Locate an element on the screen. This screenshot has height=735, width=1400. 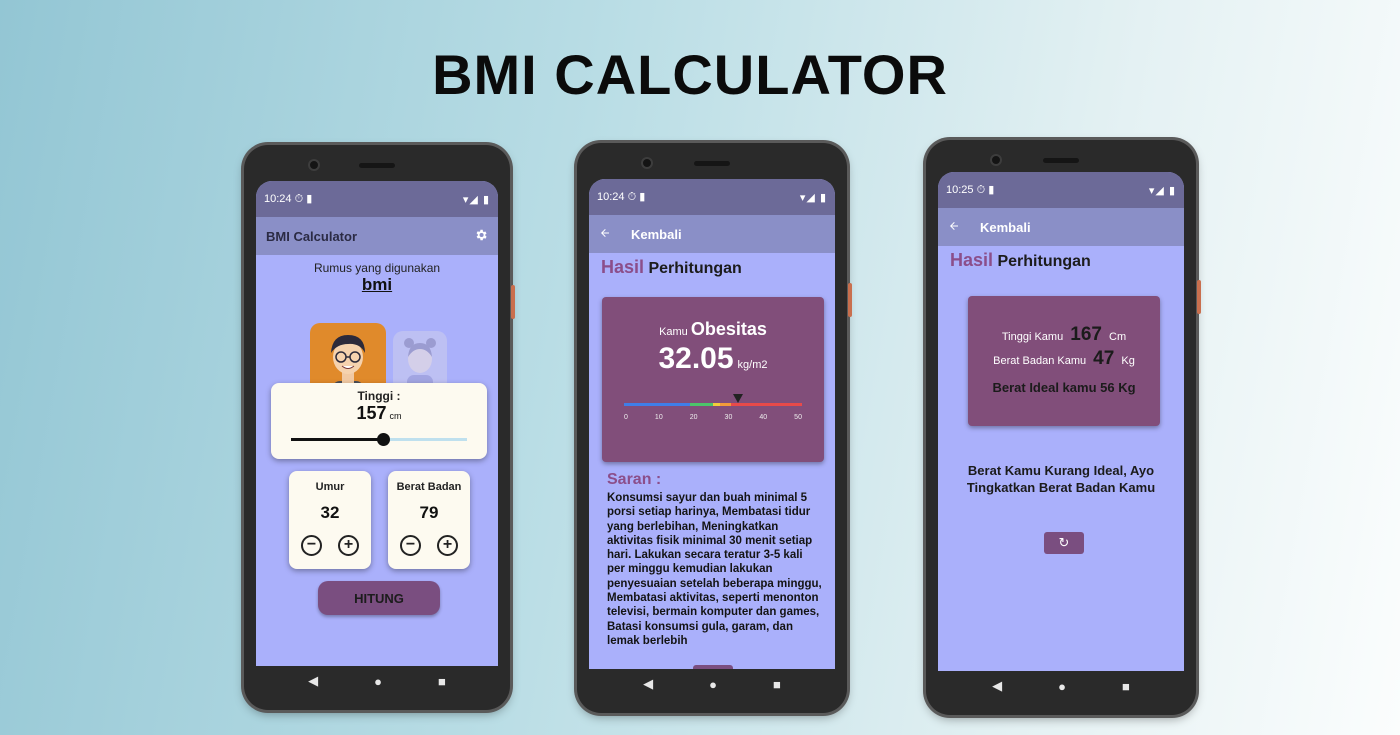
refresh-icon: ↻ is located at coordinates (1064, 542).